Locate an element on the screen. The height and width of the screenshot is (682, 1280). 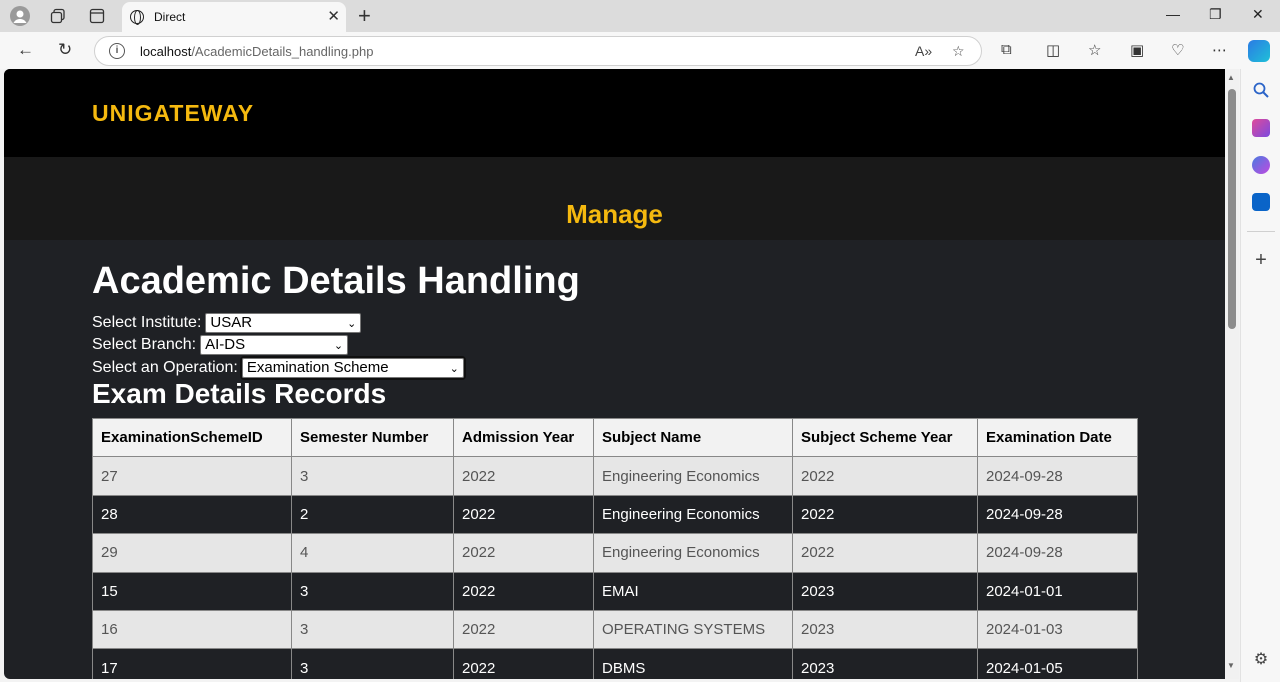
restore-button: ❐ is located at coordinates (1215, 14).